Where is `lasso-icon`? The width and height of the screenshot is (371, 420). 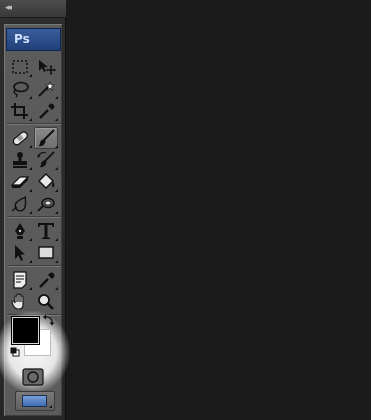
lasso-icon is located at coordinates (21, 89).